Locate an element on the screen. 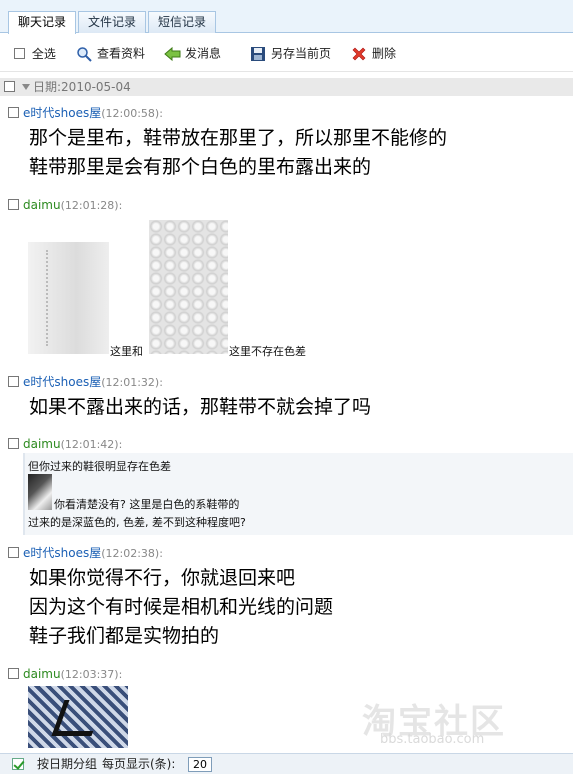 The image size is (573, 774). shoe-thumbnail-photo is located at coordinates (40, 492).